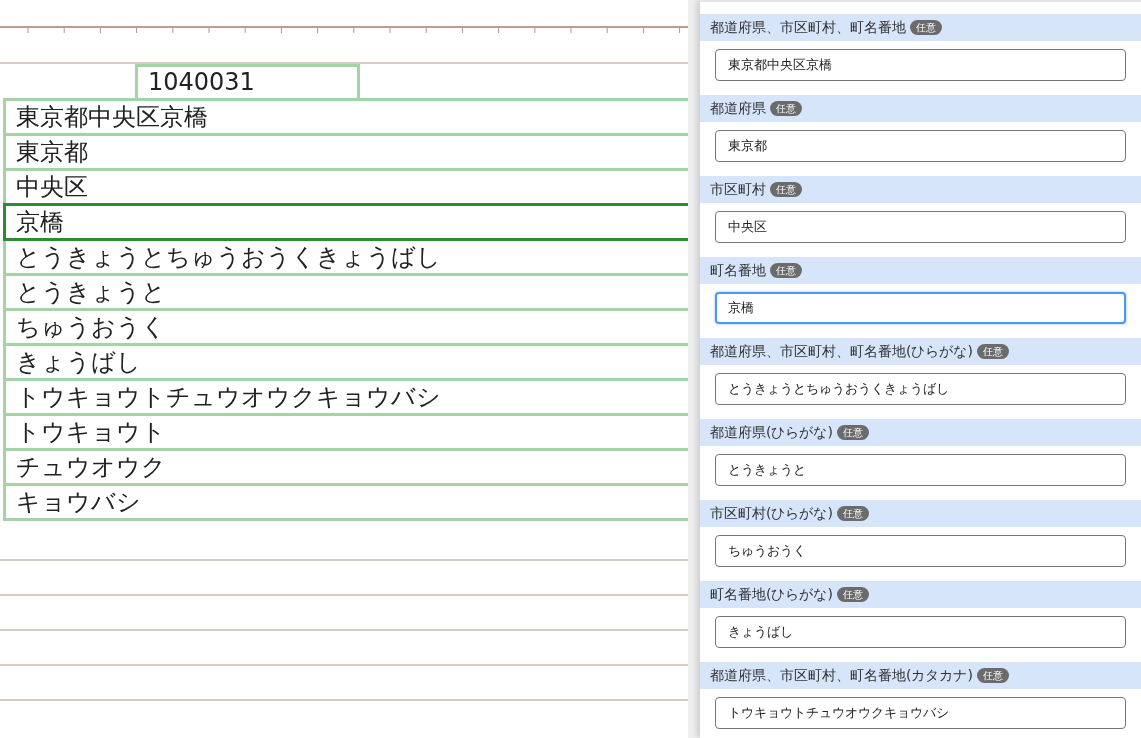  Describe the element at coordinates (920, 227) in the screenshot. I see `text-field: 中央区` at that location.